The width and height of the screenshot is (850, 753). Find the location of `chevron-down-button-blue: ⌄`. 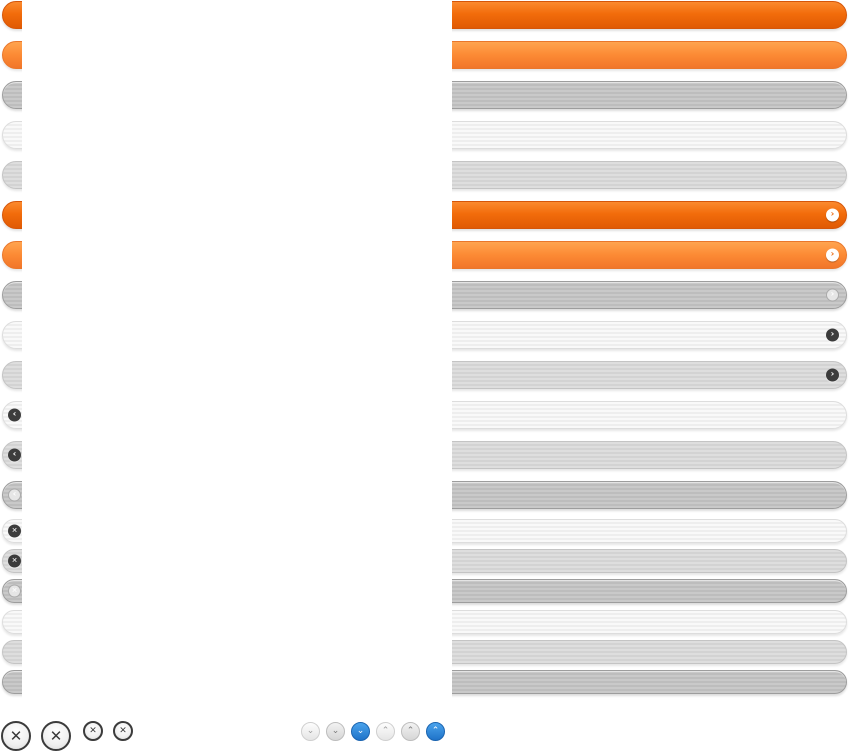

chevron-down-button-blue: ⌄ is located at coordinates (360, 731).